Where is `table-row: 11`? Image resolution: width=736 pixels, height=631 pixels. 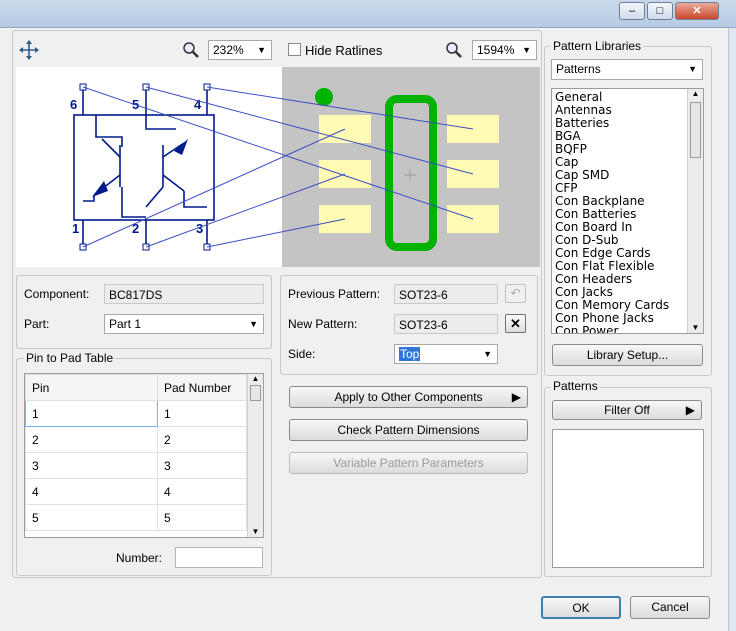
table-row: 11 is located at coordinates (136, 413).